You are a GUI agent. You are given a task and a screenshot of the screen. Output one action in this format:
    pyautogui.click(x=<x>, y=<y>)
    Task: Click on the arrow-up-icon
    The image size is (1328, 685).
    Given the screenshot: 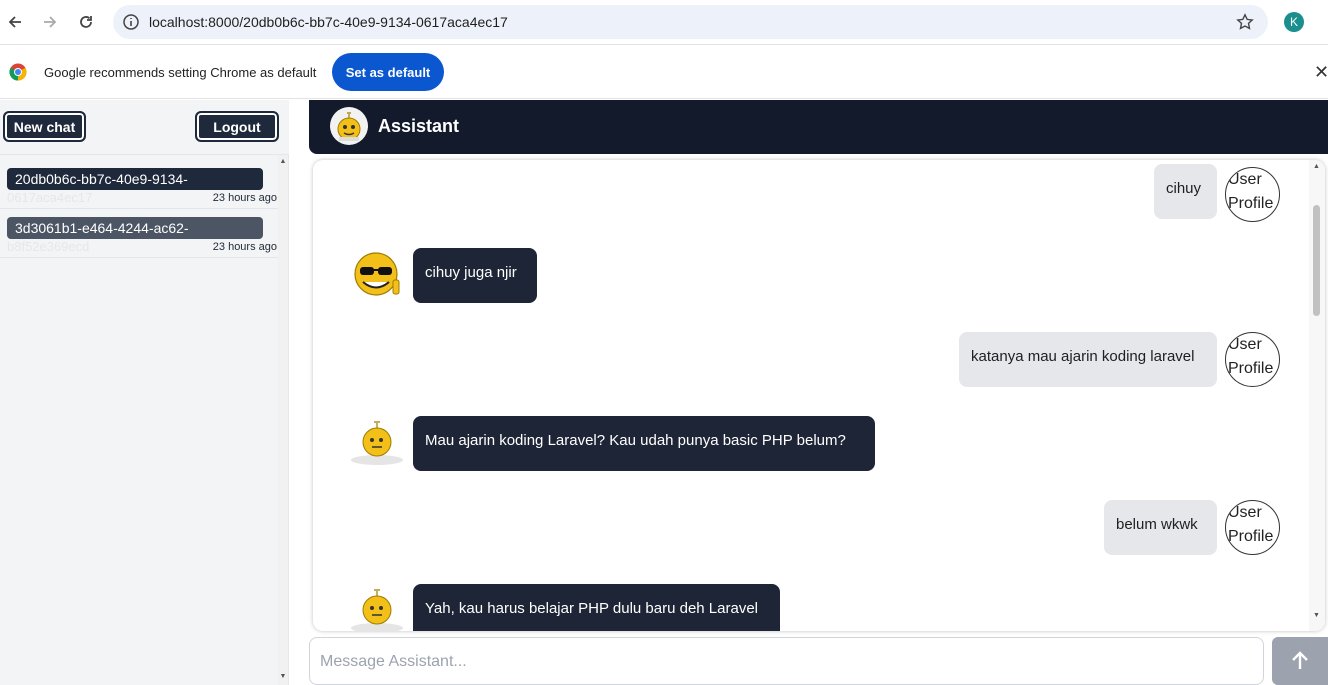 What is the action you would take?
    pyautogui.click(x=1300, y=660)
    